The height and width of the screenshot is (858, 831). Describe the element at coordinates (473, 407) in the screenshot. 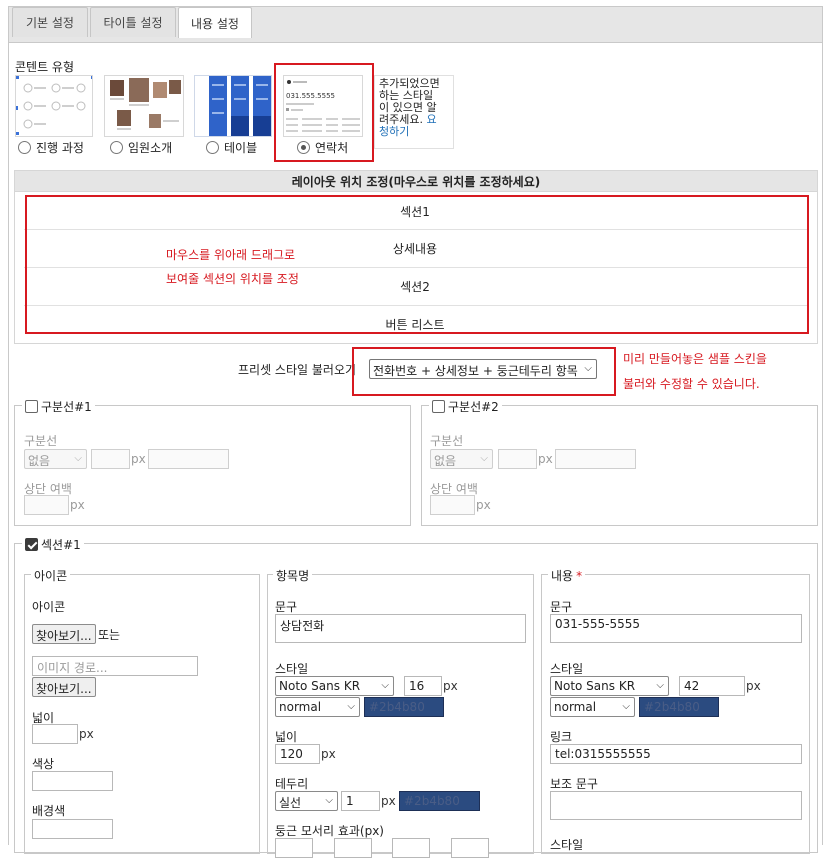

I see `divider2-legend-label: 구분선#2` at that location.